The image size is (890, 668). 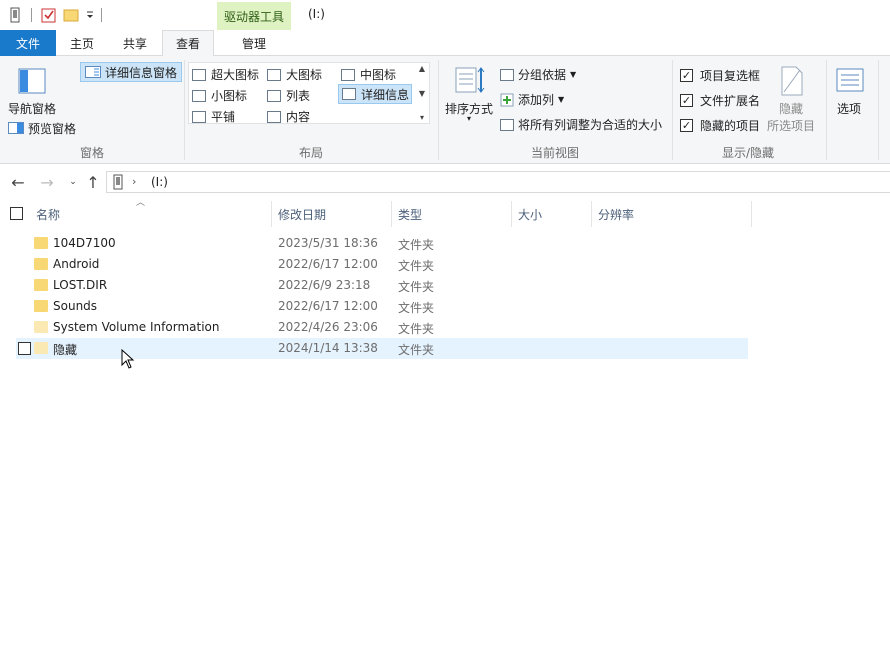 What do you see at coordinates (223, 117) in the screenshot?
I see `layout-item-label: 平铺` at bounding box center [223, 117].